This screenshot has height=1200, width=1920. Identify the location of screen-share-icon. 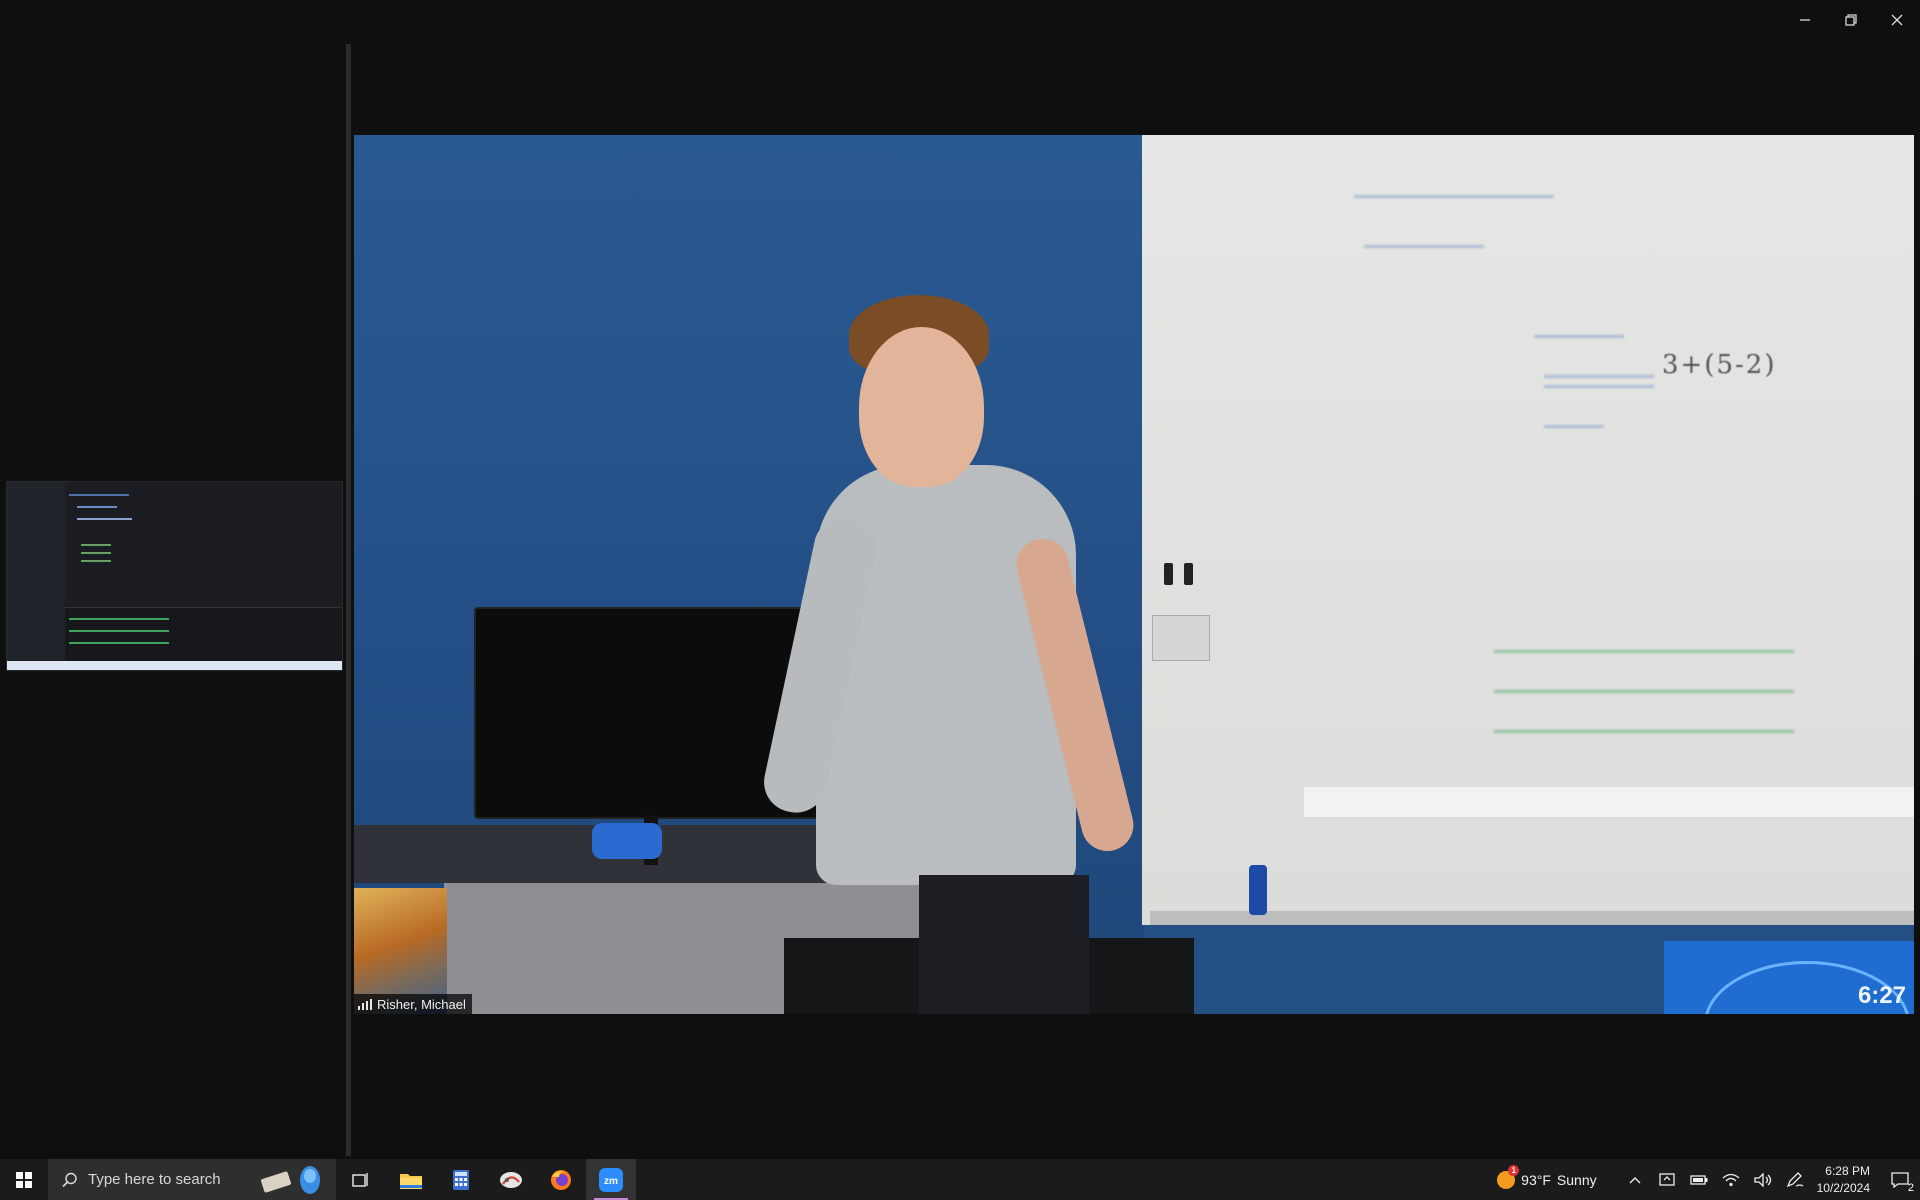
(1666, 1179).